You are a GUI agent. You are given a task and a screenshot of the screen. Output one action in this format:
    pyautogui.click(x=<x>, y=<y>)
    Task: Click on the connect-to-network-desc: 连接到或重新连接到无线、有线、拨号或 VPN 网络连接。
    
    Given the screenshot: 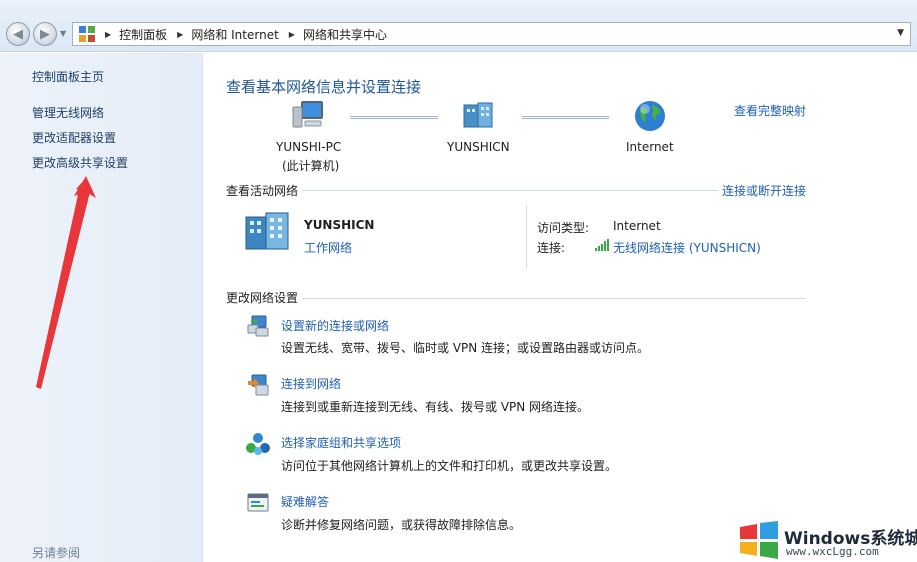 What is the action you would take?
    pyautogui.click(x=435, y=407)
    